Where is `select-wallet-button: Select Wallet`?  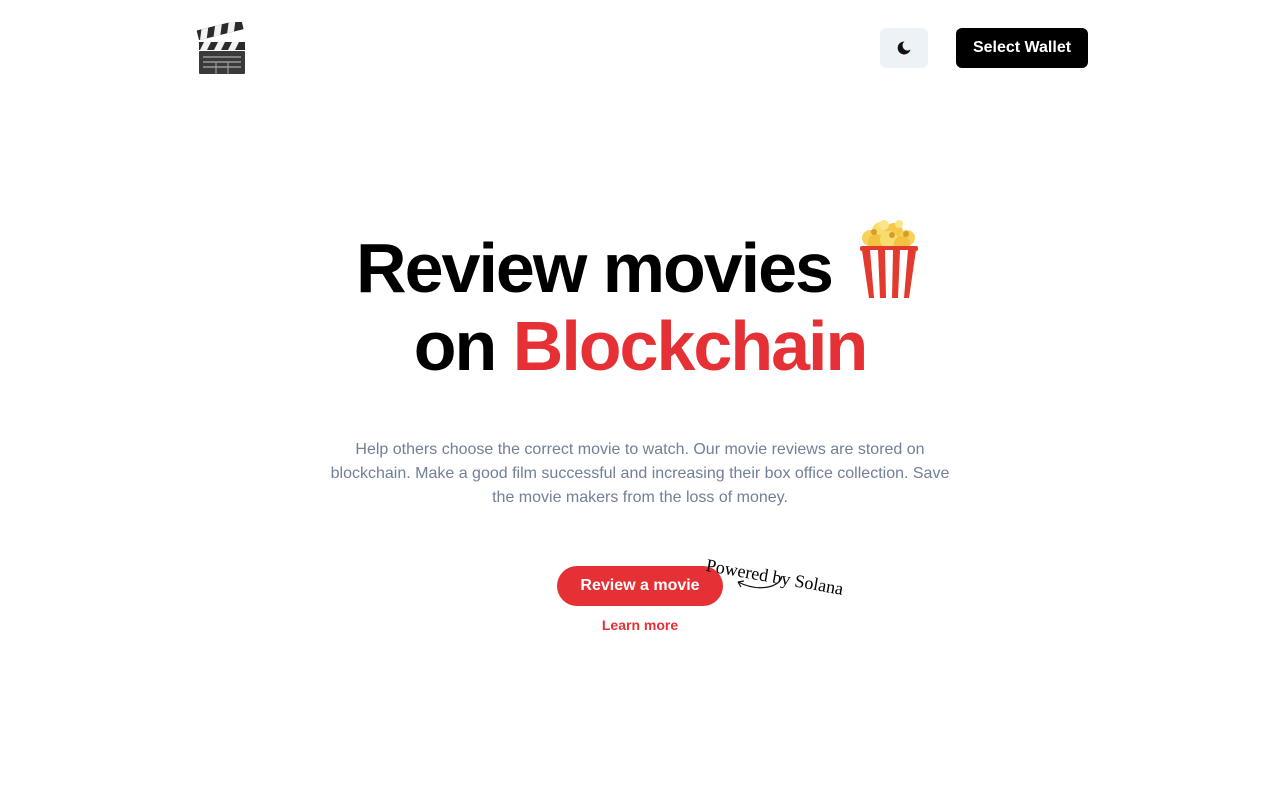 select-wallet-button: Select Wallet is located at coordinates (1022, 48).